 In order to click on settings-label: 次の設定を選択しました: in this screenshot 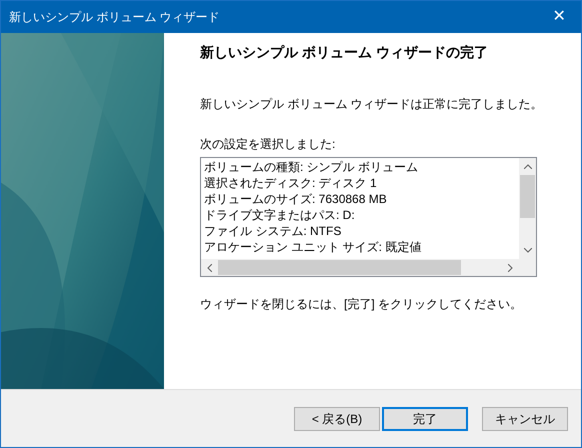, I will do `click(268, 144)`.